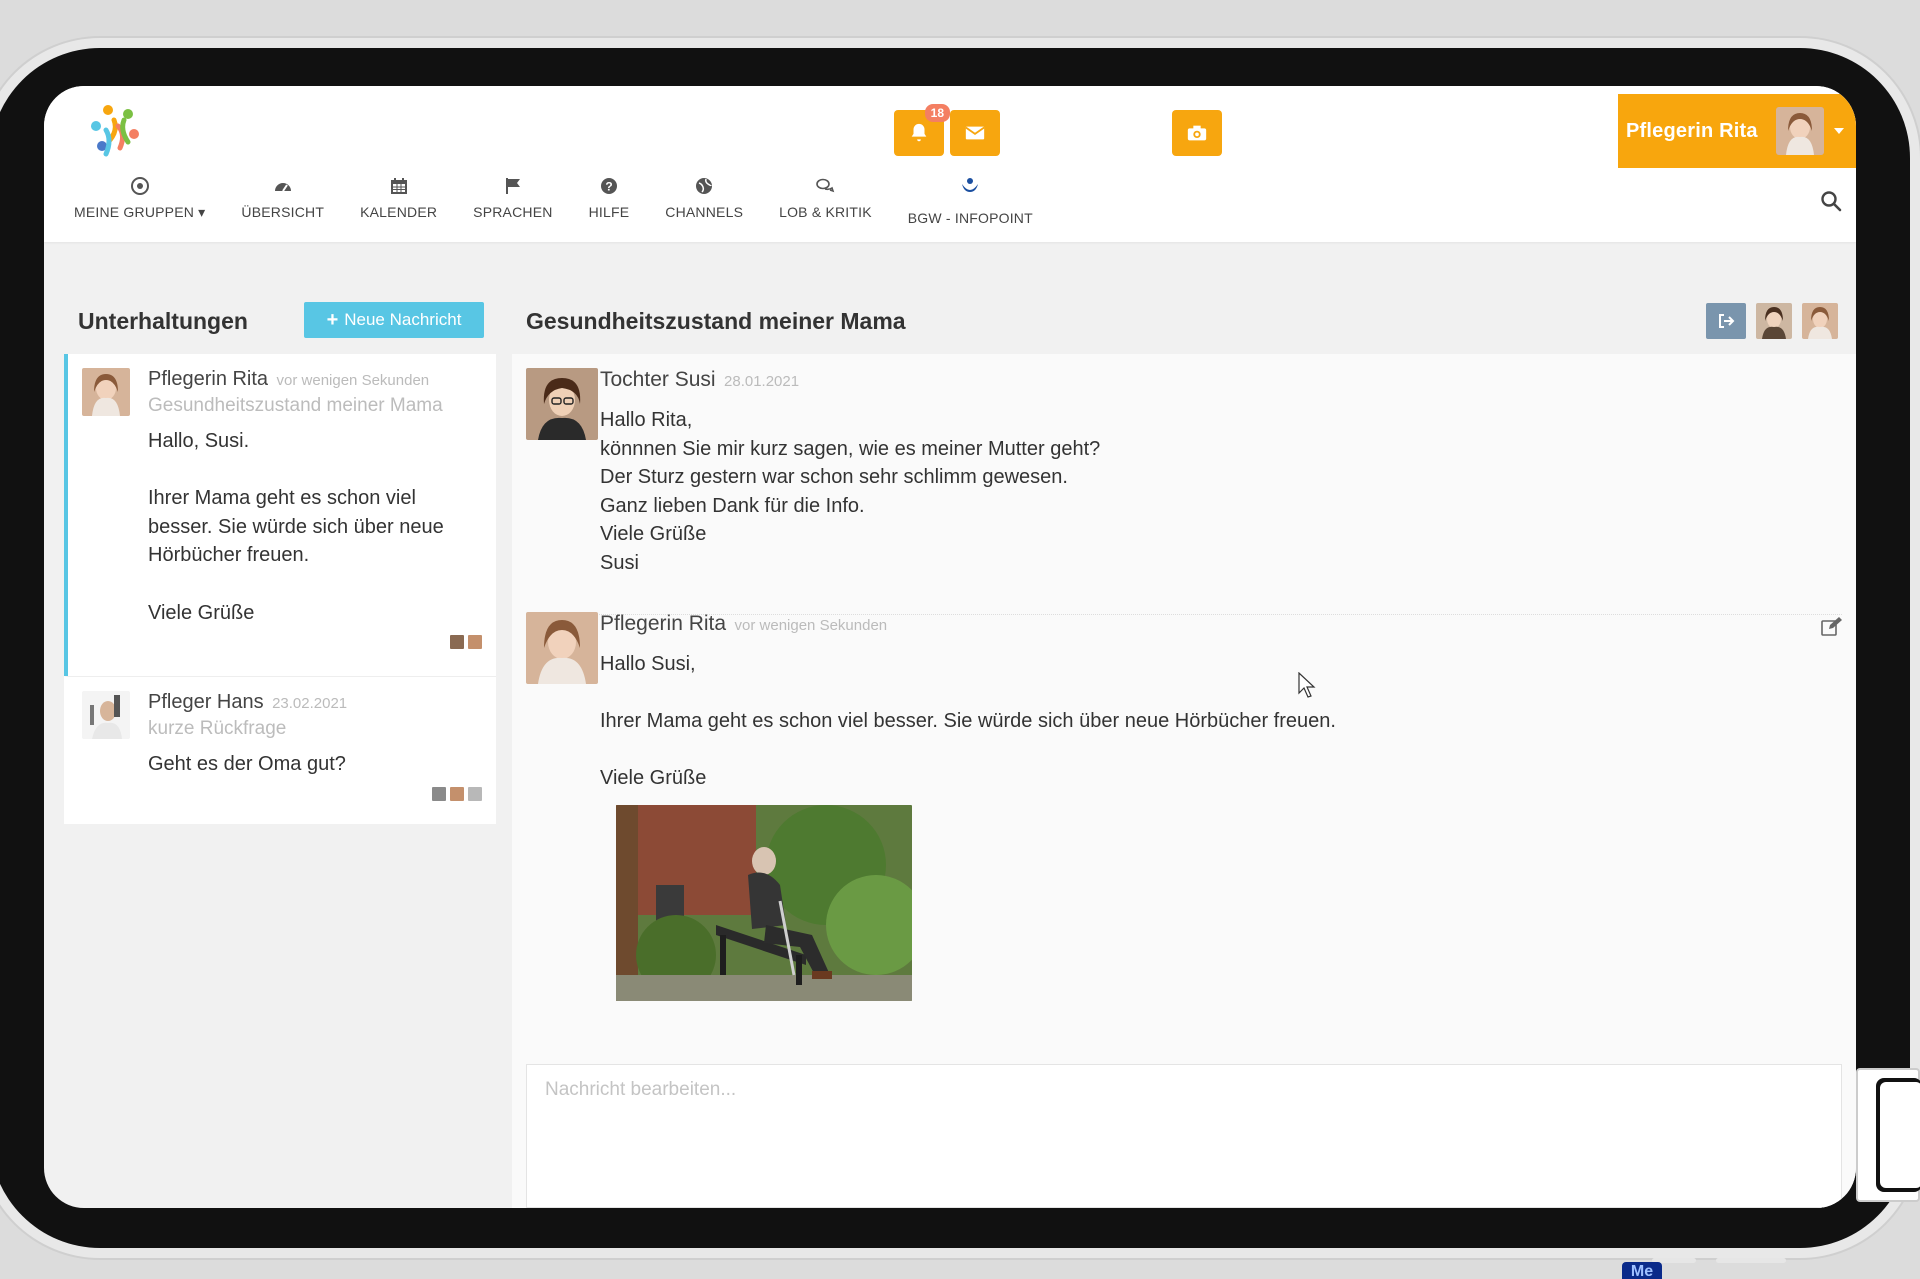  Describe the element at coordinates (310, 703) in the screenshot. I see `conversation-time: 23.02.2021` at that location.